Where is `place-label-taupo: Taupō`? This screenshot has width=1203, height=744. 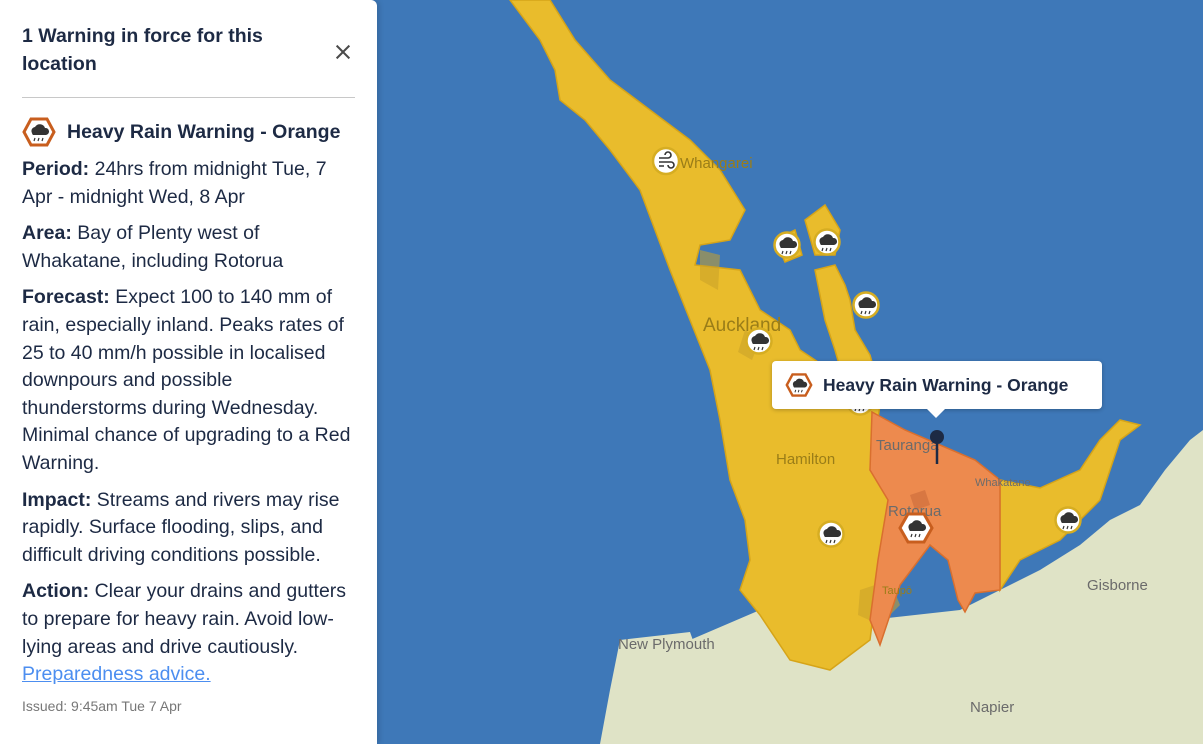 place-label-taupo: Taupō is located at coordinates (897, 591).